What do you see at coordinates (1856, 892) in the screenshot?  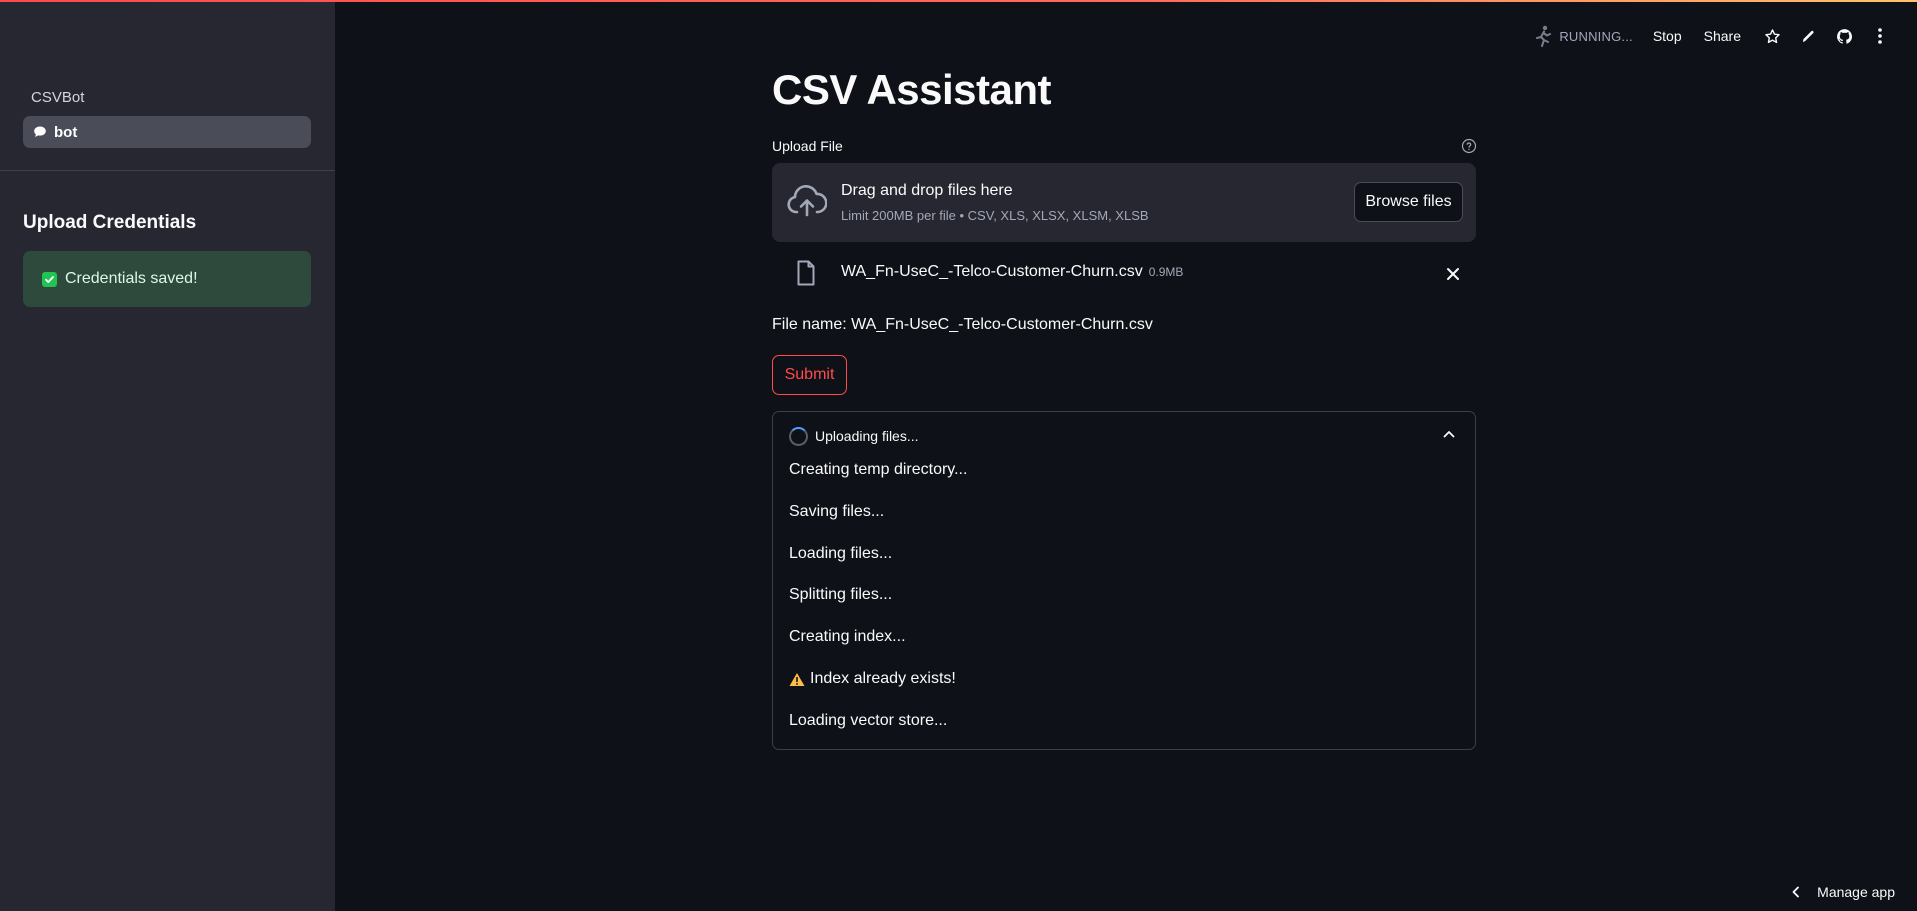 I see `manage-app-label: Manage app` at bounding box center [1856, 892].